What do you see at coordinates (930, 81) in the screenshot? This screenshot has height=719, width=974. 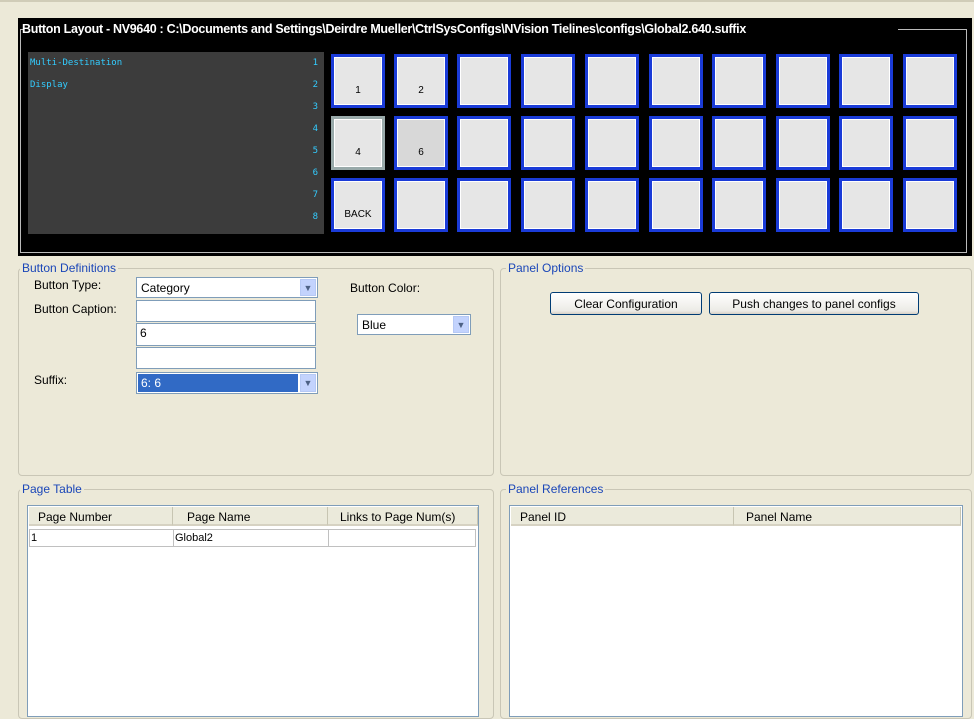 I see `panel-button-r1c10` at bounding box center [930, 81].